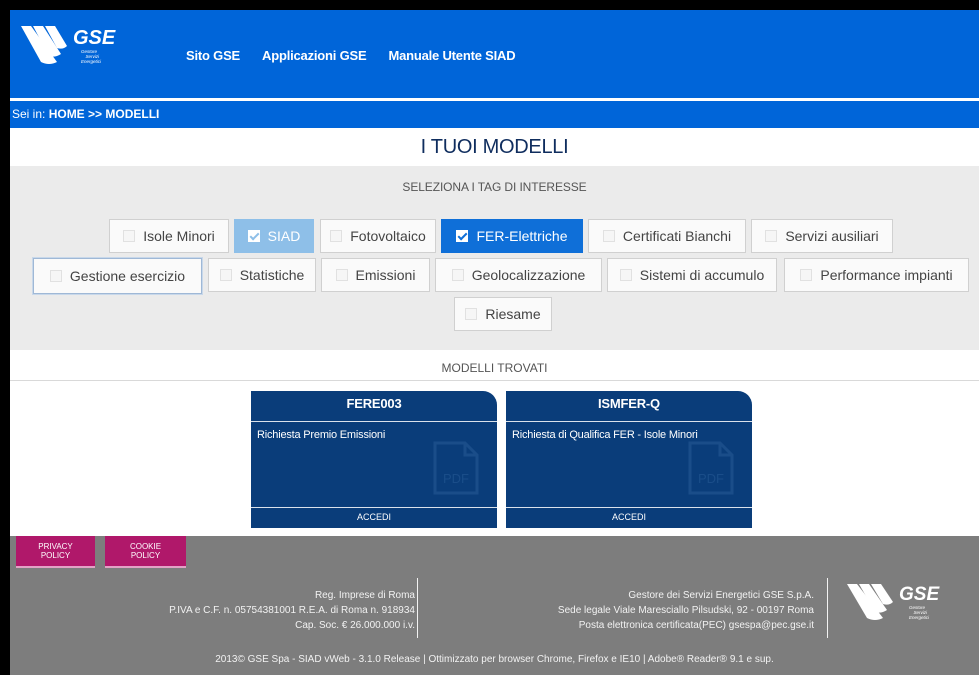  I want to click on tag-performance-impianti: Performance impianti, so click(876, 275).